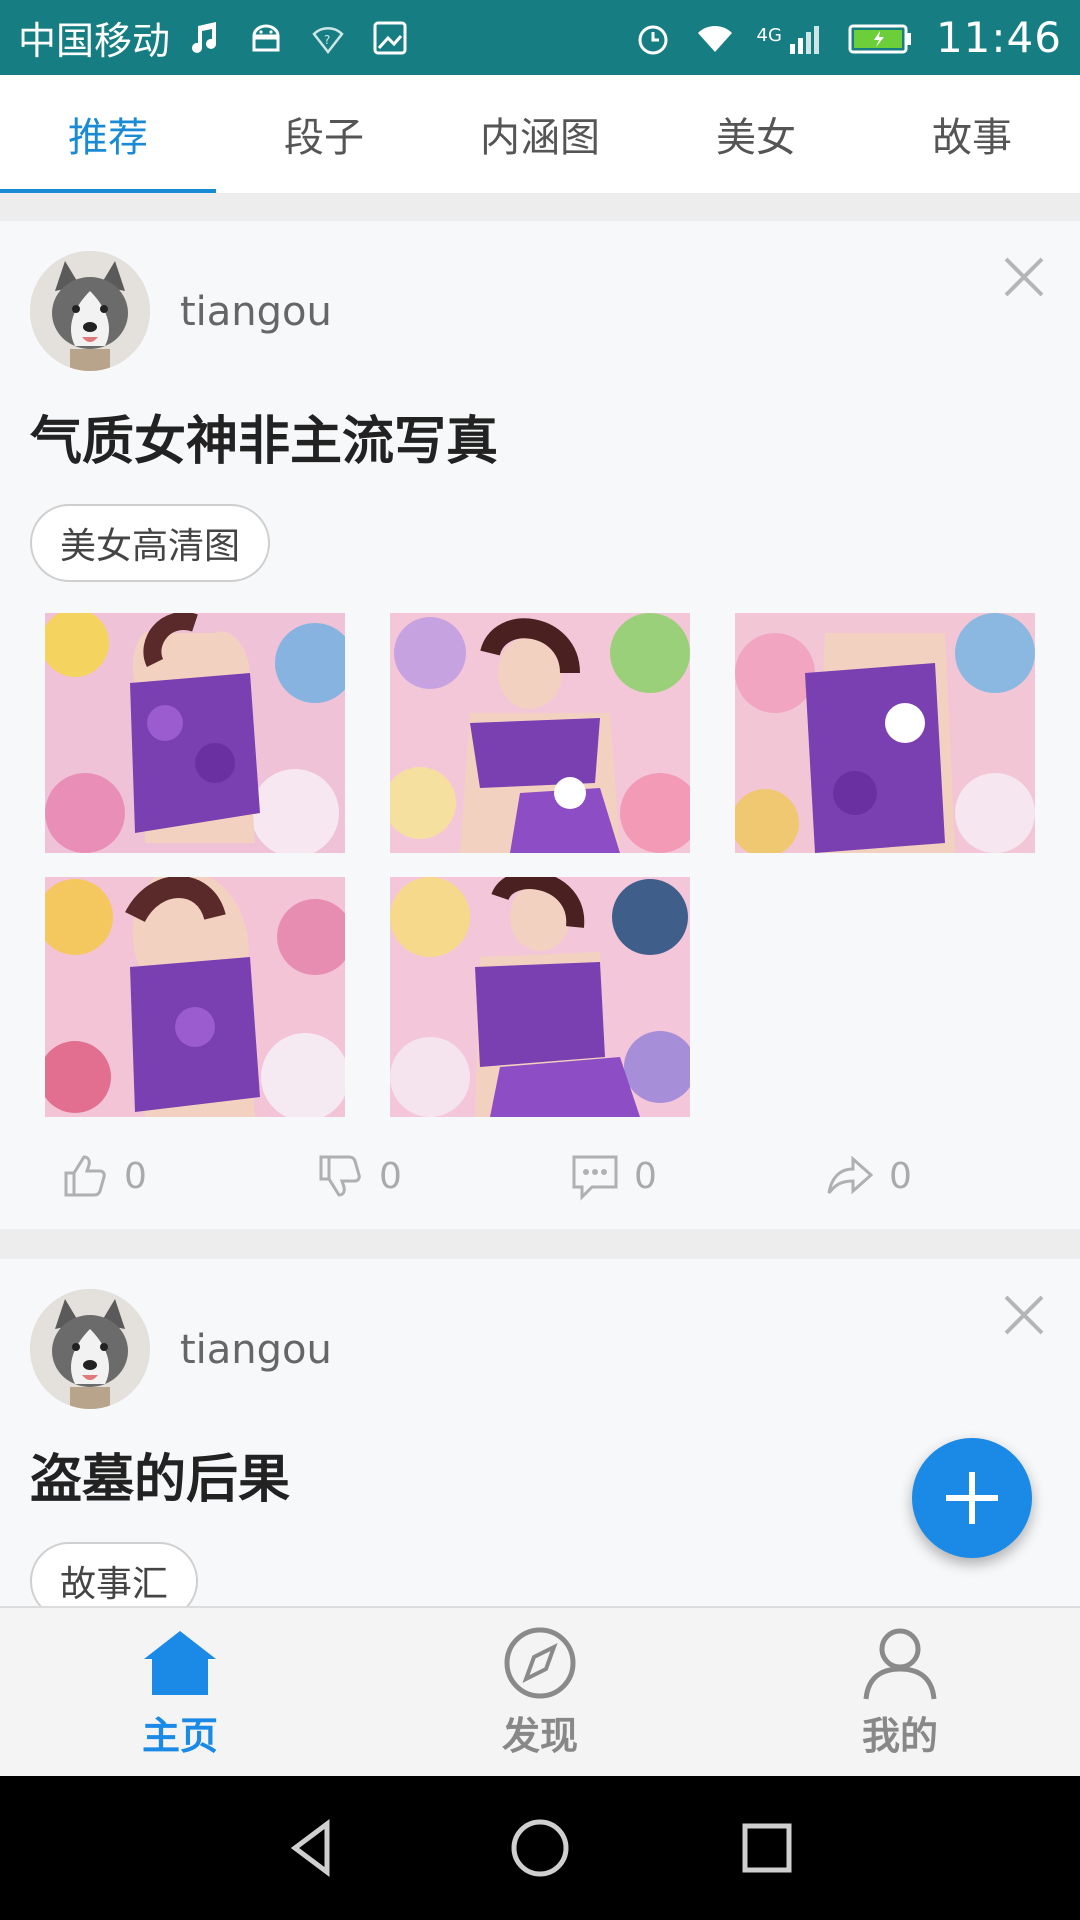 This screenshot has width=1080, height=1920. I want to click on post-tag: 美女高清图, so click(150, 543).